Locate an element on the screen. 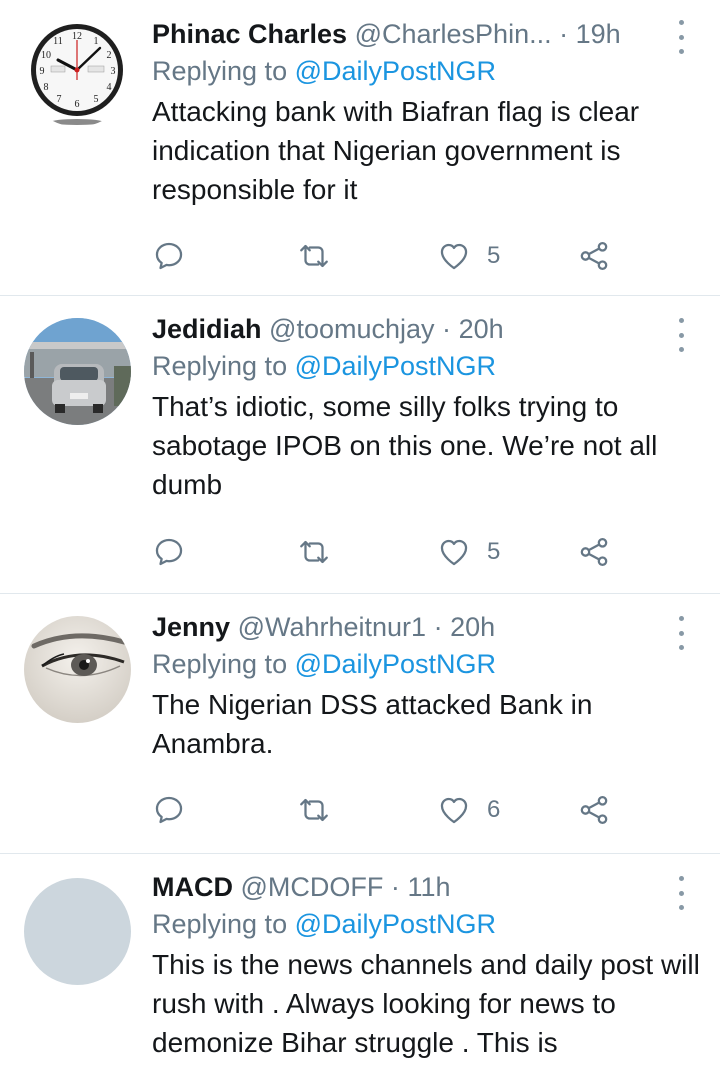 This screenshot has width=720, height=1074. svg-text: 9 is located at coordinates (42, 71).